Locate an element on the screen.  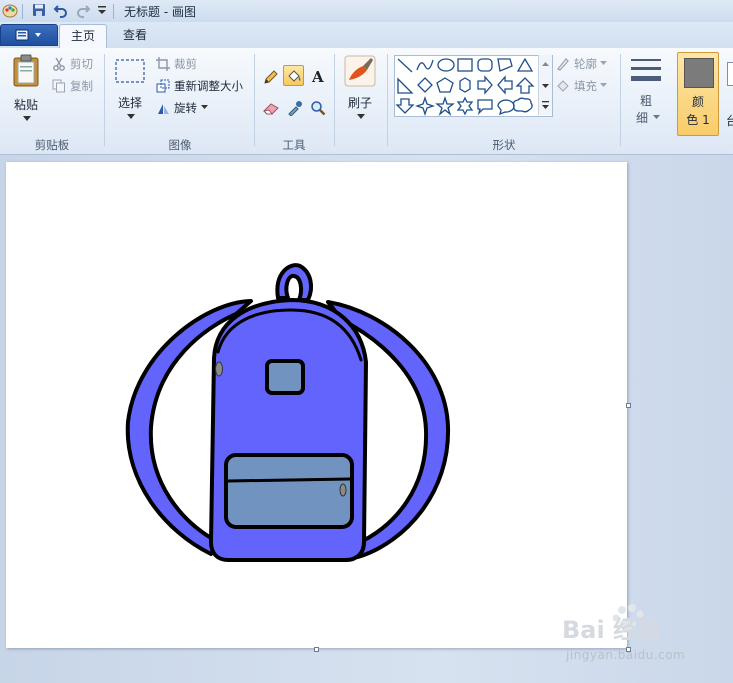
five-point-star-shape-icon is located at coordinates (445, 105).